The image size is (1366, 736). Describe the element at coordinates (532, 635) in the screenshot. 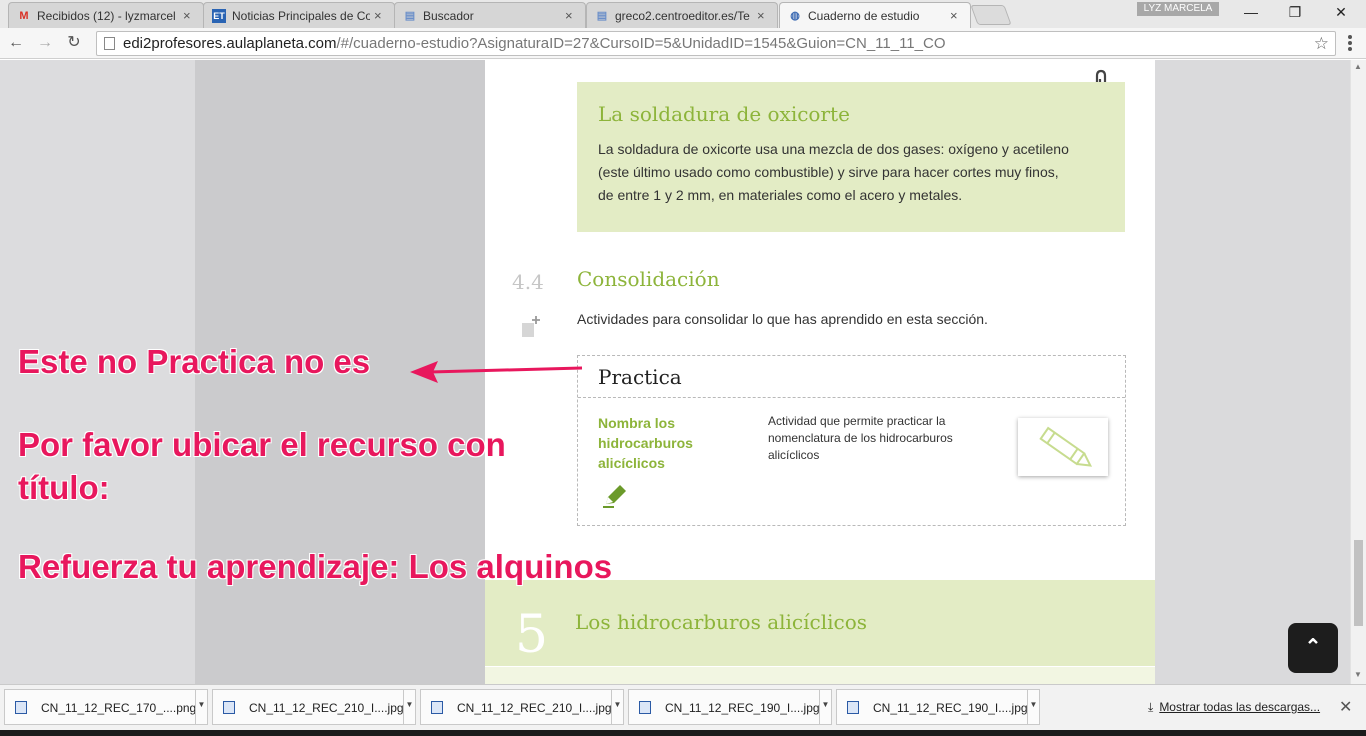

I see `next-section-number: 5` at that location.